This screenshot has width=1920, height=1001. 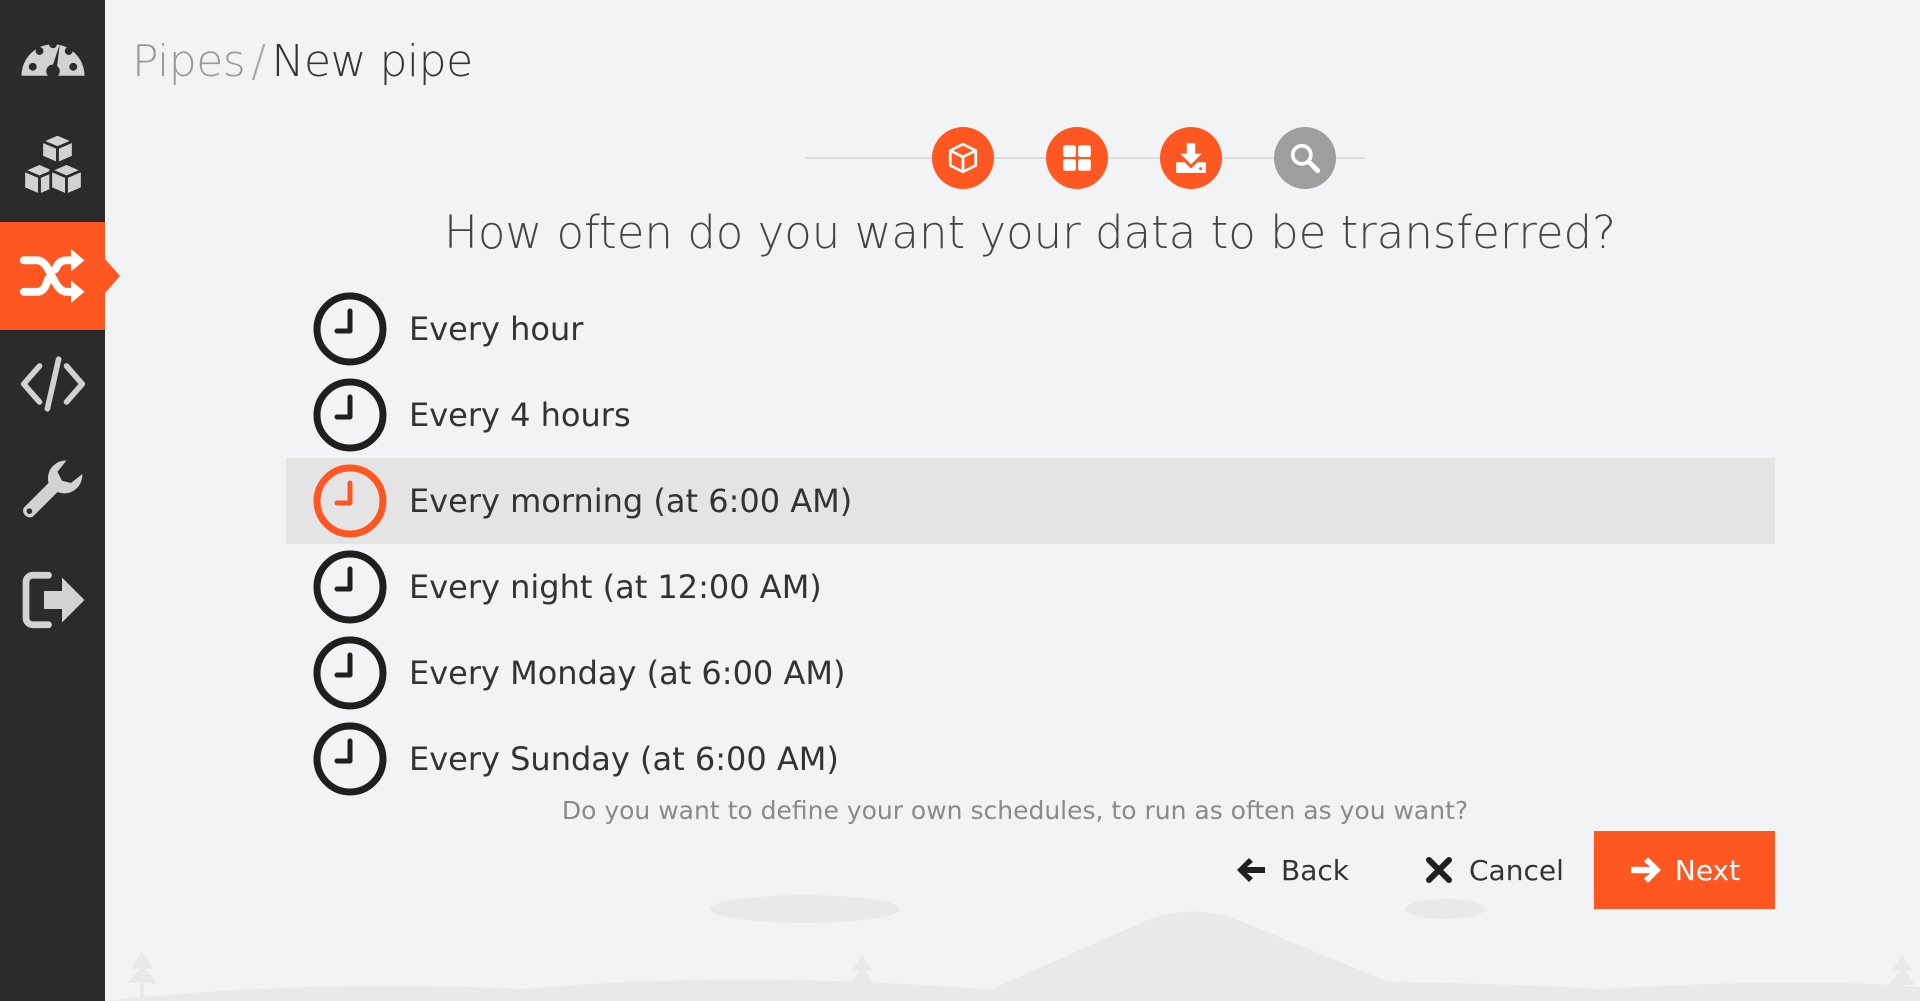 I want to click on option-every-night: Every night (at 12:00 AM), so click(x=1030, y=587).